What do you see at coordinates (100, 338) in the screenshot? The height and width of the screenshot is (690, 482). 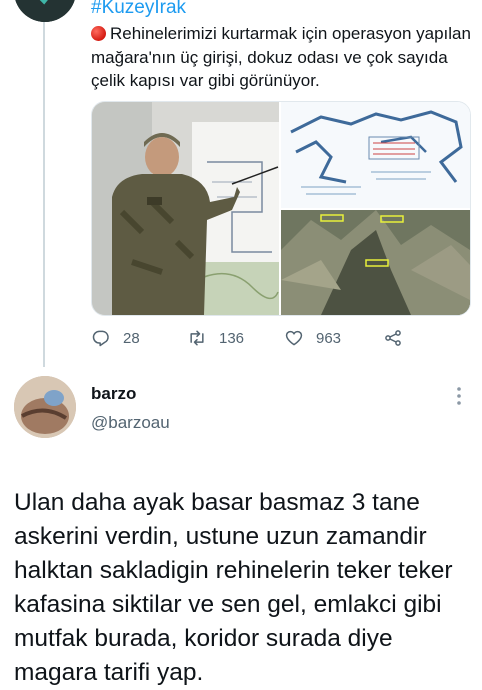 I see `reply-icon` at bounding box center [100, 338].